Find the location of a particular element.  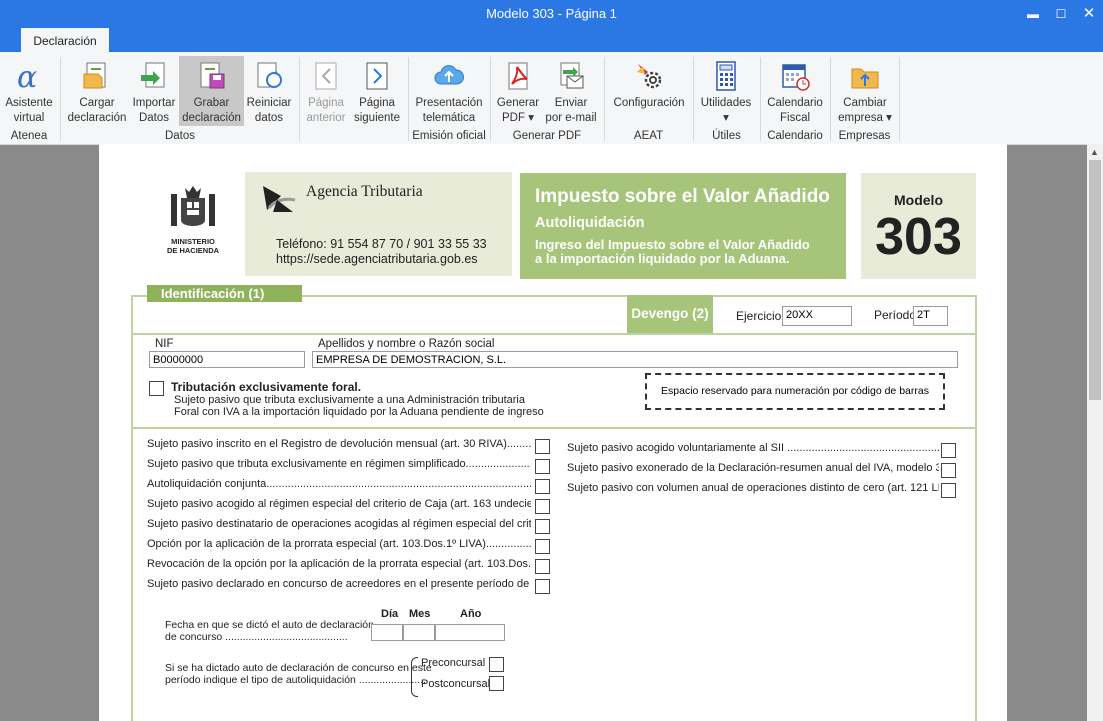

group-datos: Datos is located at coordinates (180, 136).